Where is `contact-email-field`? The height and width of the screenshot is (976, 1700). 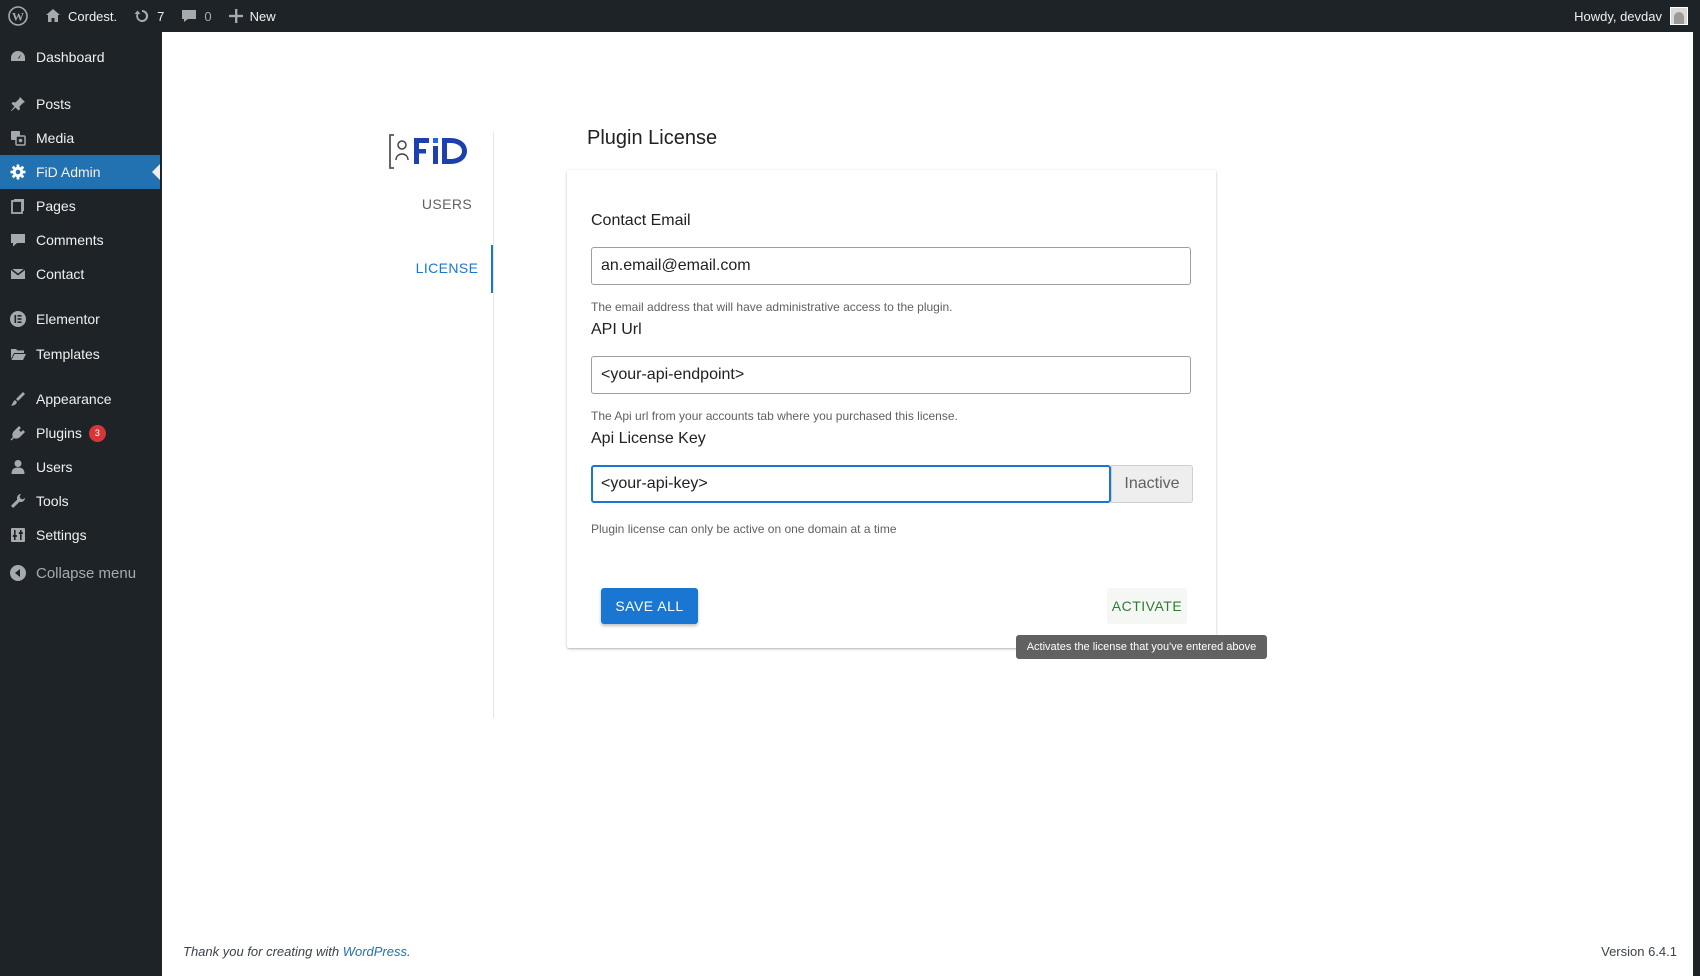
contact-email-field is located at coordinates (891, 266).